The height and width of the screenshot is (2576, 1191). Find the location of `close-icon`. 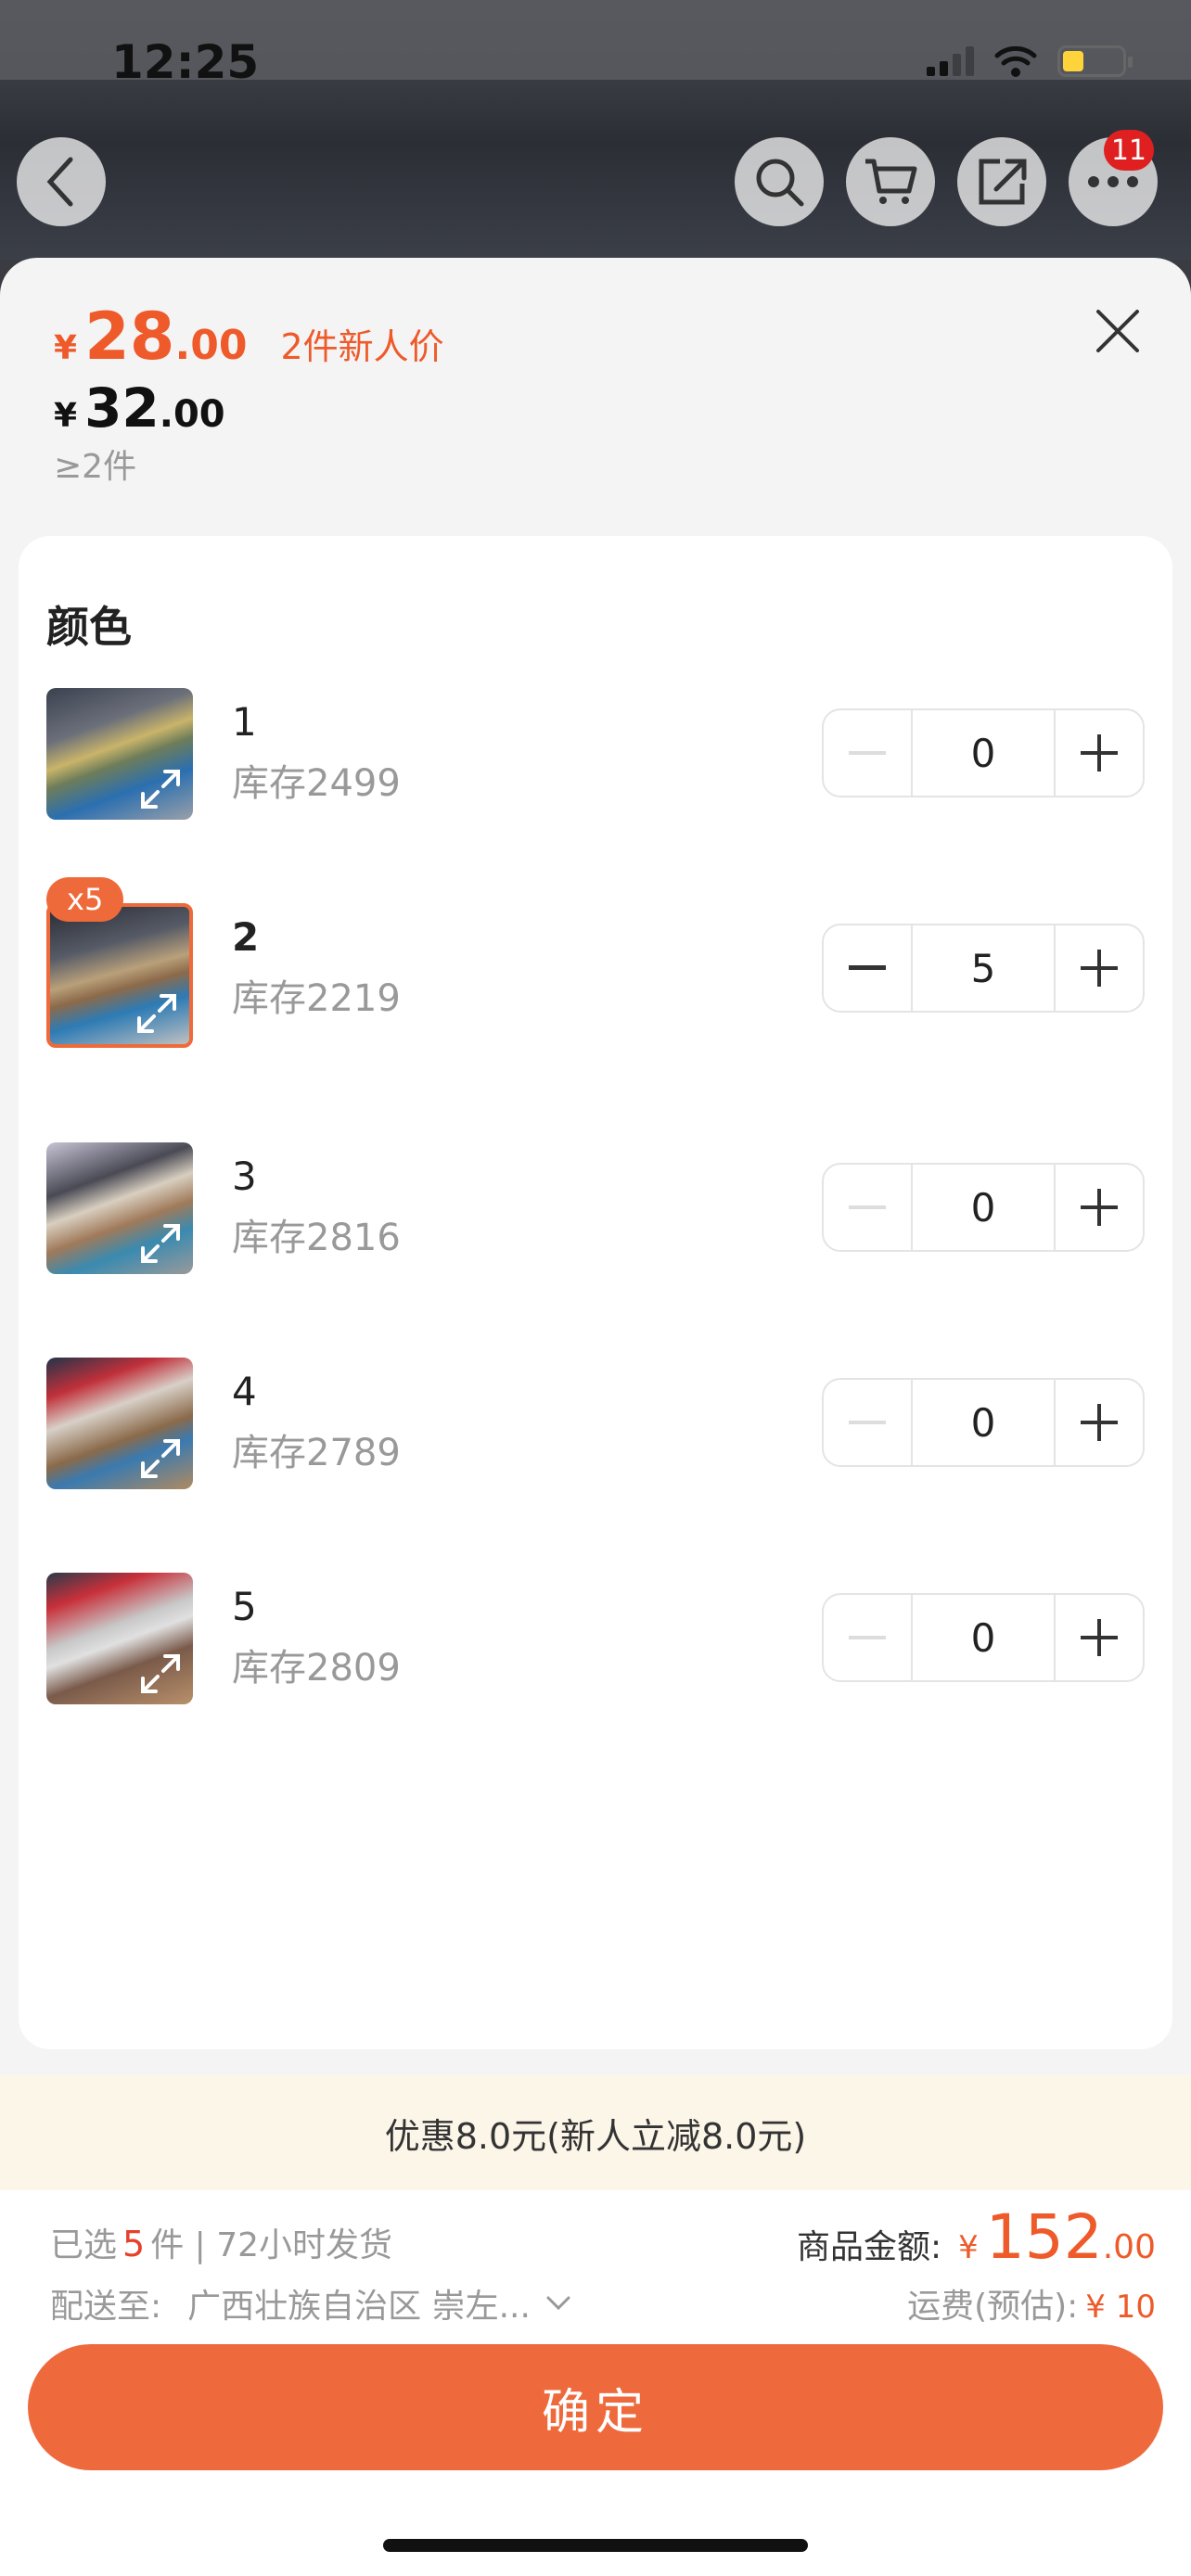

close-icon is located at coordinates (1117, 331).